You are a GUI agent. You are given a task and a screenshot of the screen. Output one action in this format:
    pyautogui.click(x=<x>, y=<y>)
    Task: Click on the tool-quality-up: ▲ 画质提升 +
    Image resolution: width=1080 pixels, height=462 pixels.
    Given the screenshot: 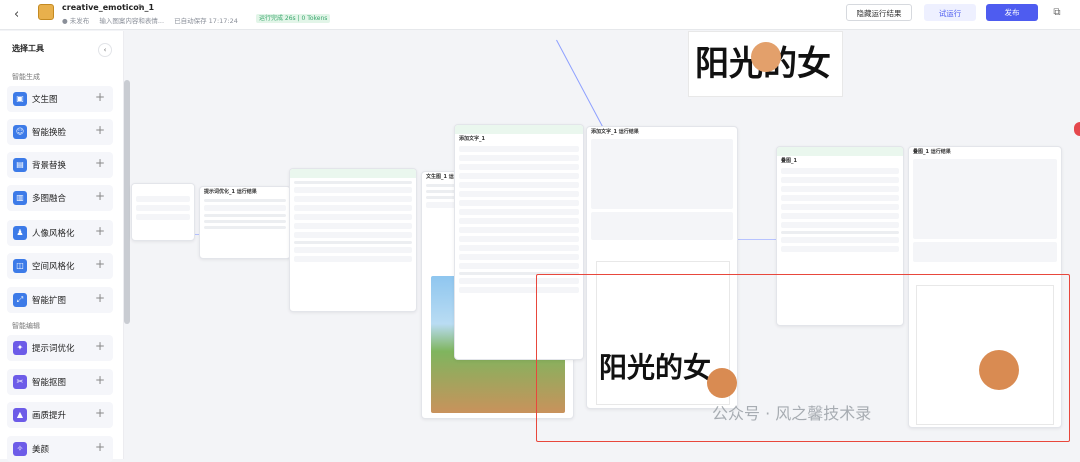 What is the action you would take?
    pyautogui.click(x=60, y=415)
    